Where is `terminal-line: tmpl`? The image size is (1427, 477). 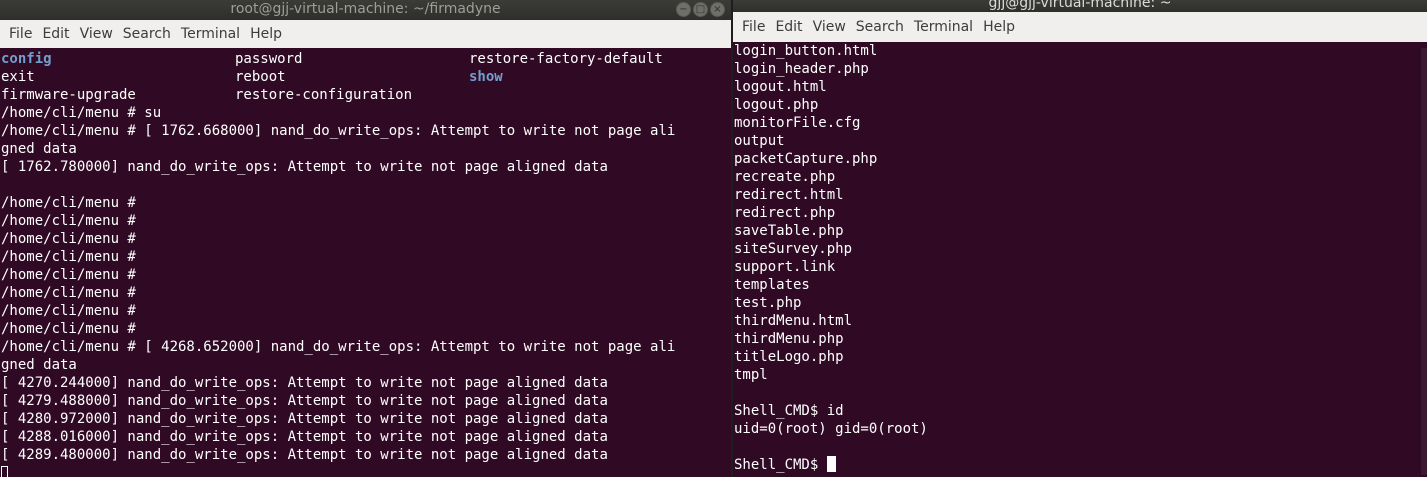
terminal-line: tmpl is located at coordinates (751, 375).